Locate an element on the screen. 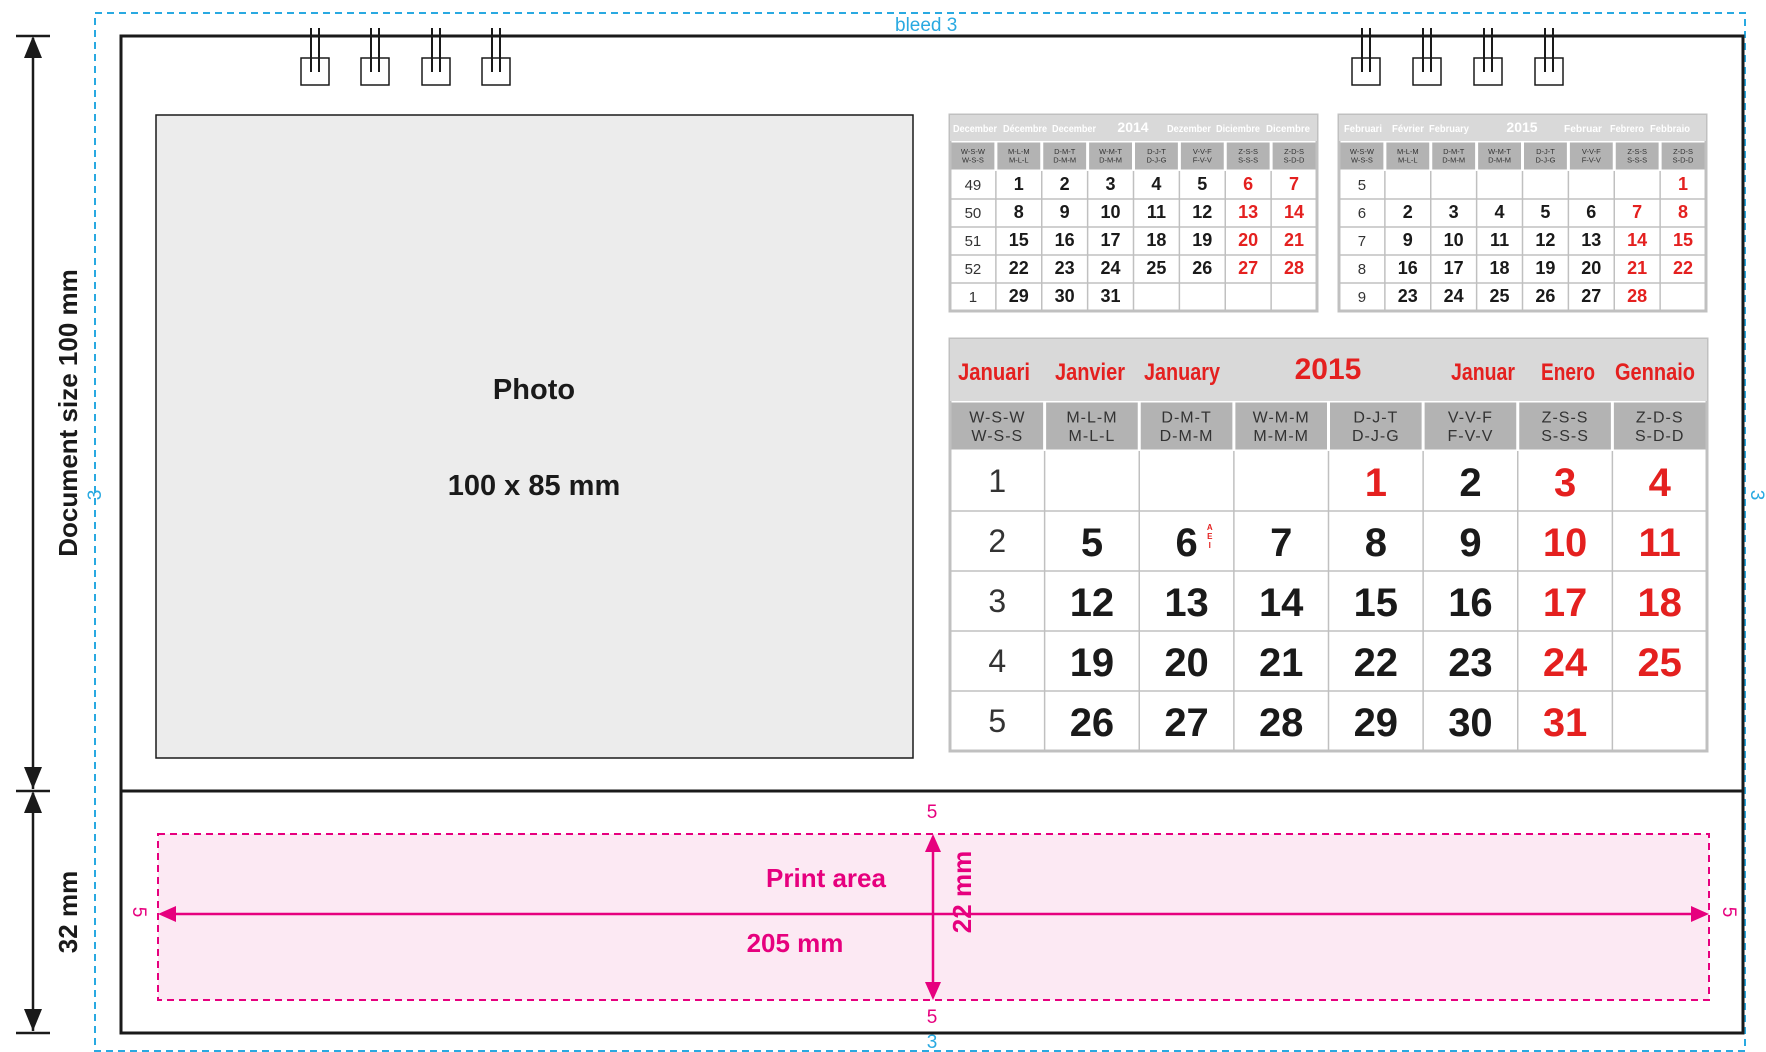  holiday-note: A is located at coordinates (1210, 527).